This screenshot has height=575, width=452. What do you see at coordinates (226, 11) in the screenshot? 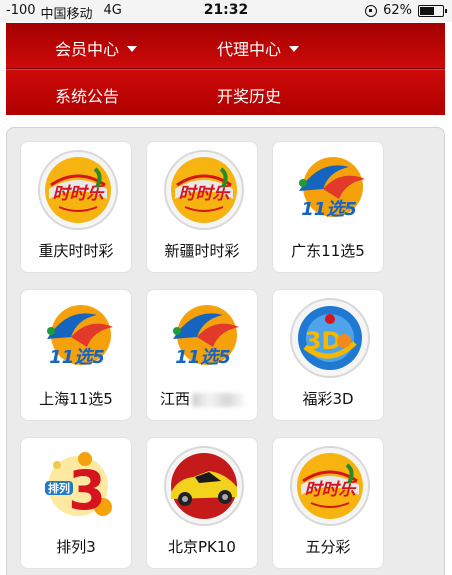
I see `status-bar: -100 中国移动 4G 21:32 62%` at bounding box center [226, 11].